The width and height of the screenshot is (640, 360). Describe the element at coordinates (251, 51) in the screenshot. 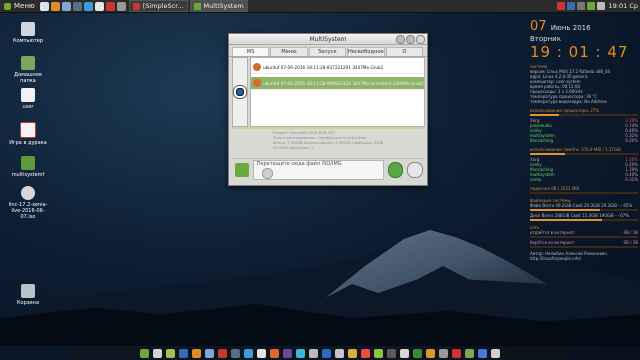

I see `tab-ms: MS` at that location.